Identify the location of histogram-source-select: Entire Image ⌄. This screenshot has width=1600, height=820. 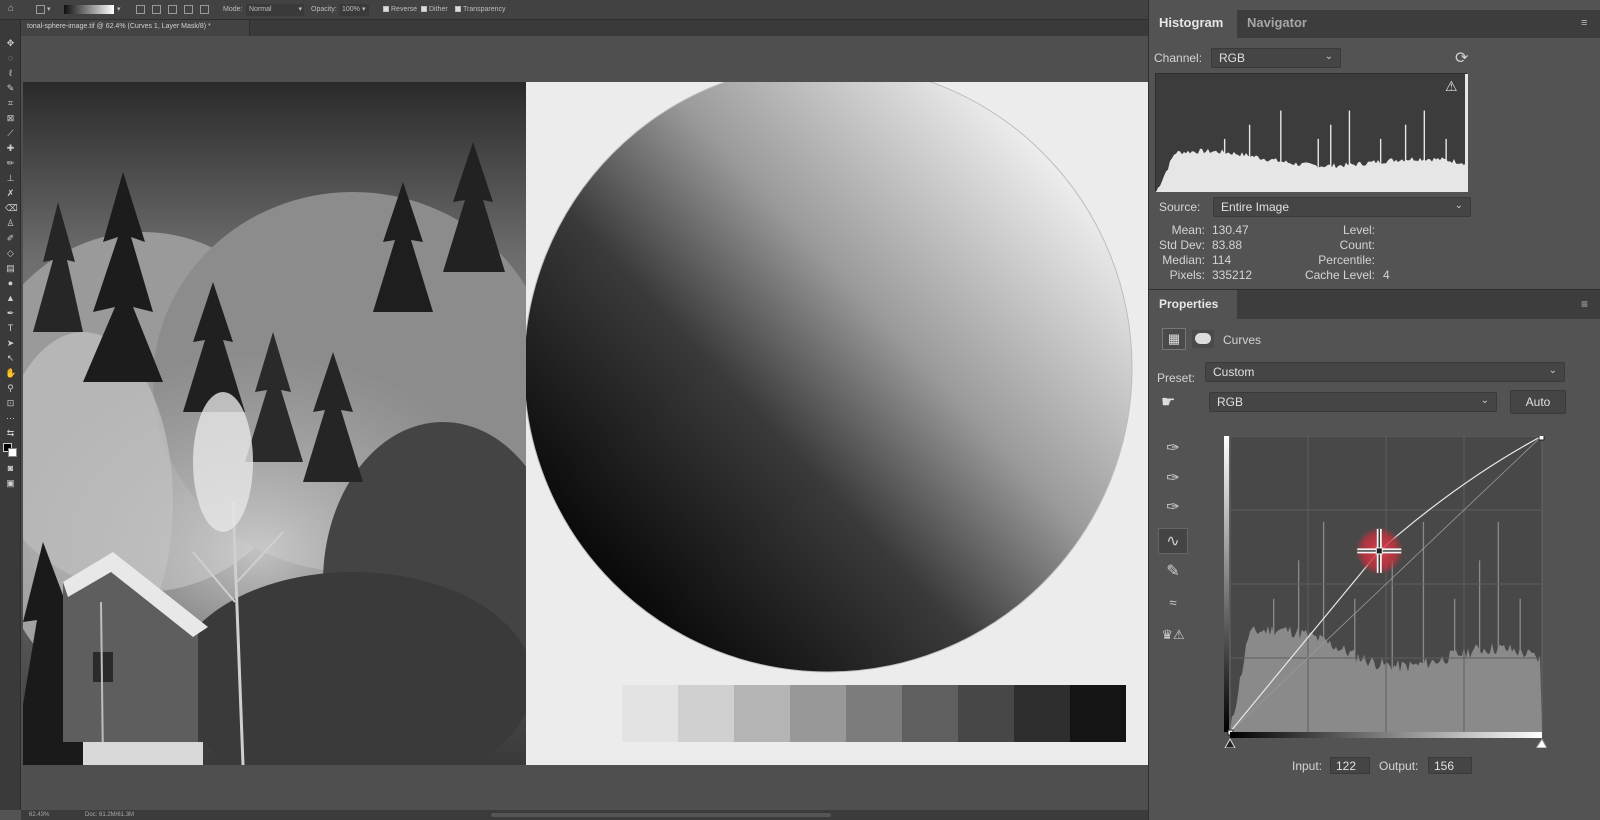
(1342, 207).